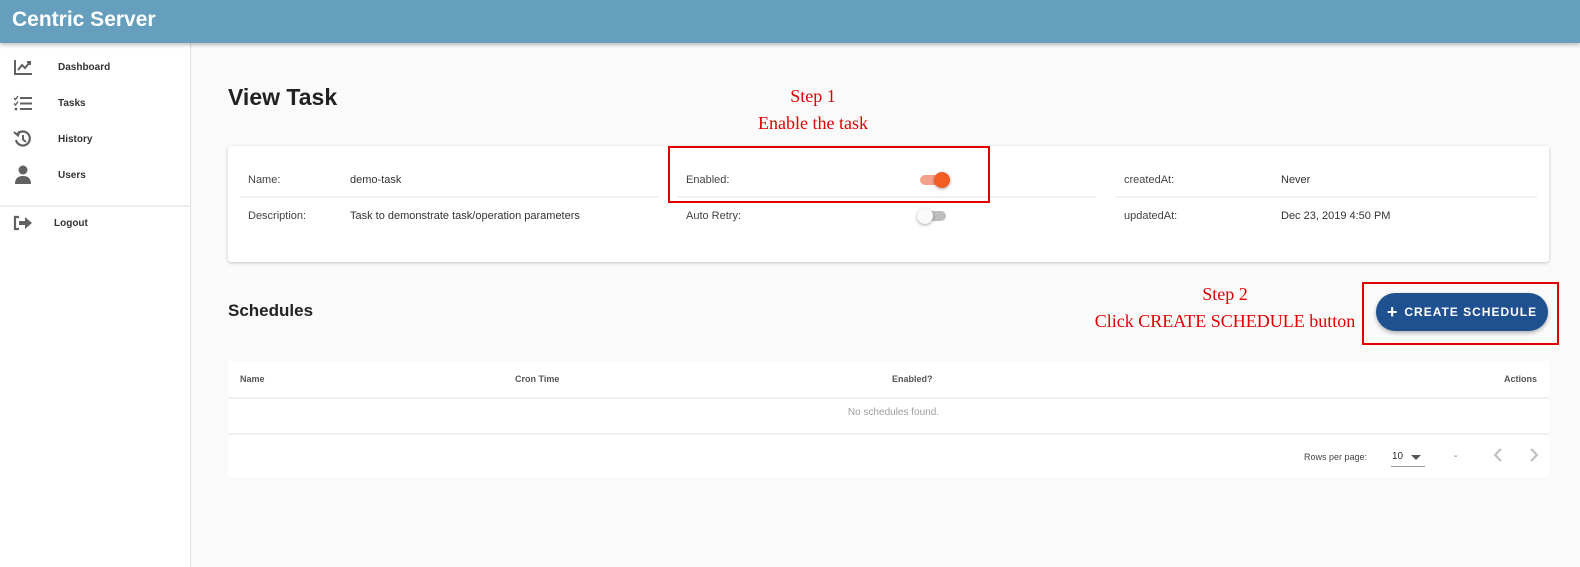 The height and width of the screenshot is (567, 1580). Describe the element at coordinates (888, 434) in the screenshot. I see `table-body-divider` at that location.